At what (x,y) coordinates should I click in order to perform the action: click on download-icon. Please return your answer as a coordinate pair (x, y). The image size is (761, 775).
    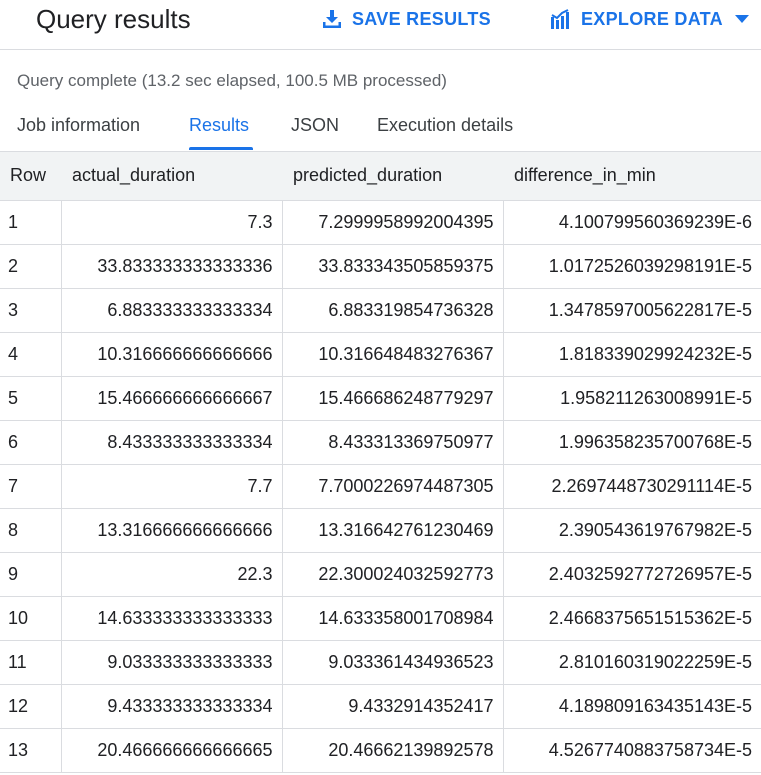
    Looking at the image, I should click on (332, 19).